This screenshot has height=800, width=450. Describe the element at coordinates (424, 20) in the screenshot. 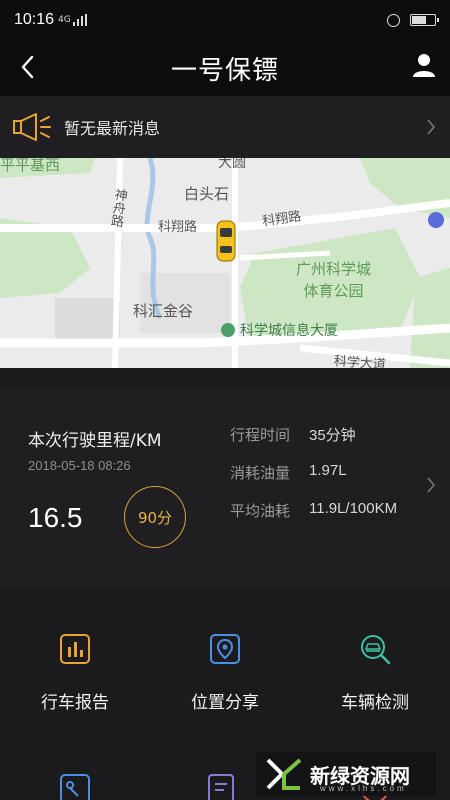

I see `battery-icon` at that location.